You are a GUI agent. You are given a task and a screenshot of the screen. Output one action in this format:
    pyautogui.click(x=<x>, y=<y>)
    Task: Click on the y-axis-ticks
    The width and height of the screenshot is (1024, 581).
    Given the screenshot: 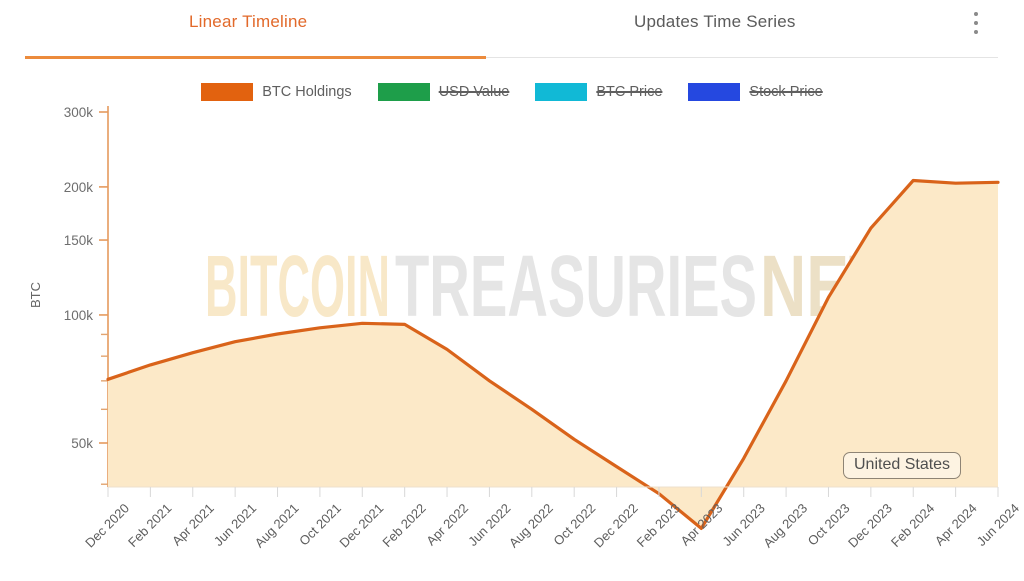 What is the action you would take?
    pyautogui.click(x=103, y=298)
    